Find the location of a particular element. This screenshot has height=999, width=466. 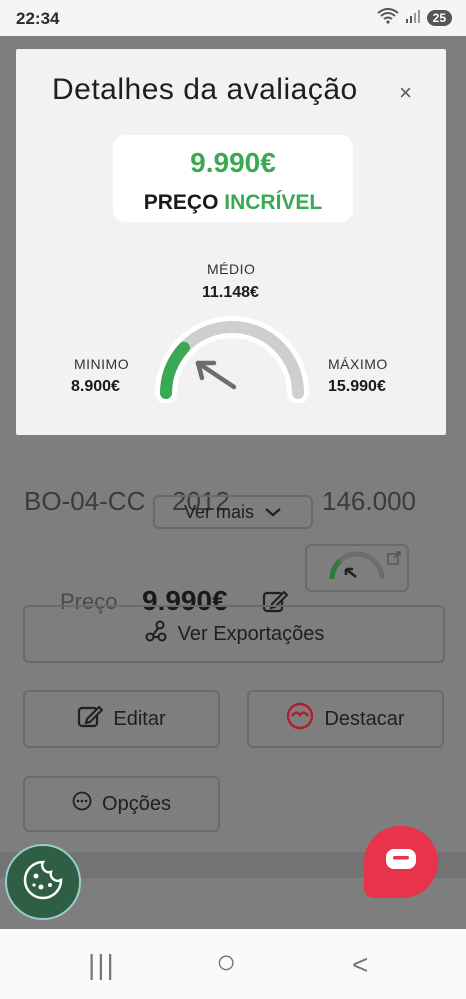

mini-gauge-button is located at coordinates (357, 568).